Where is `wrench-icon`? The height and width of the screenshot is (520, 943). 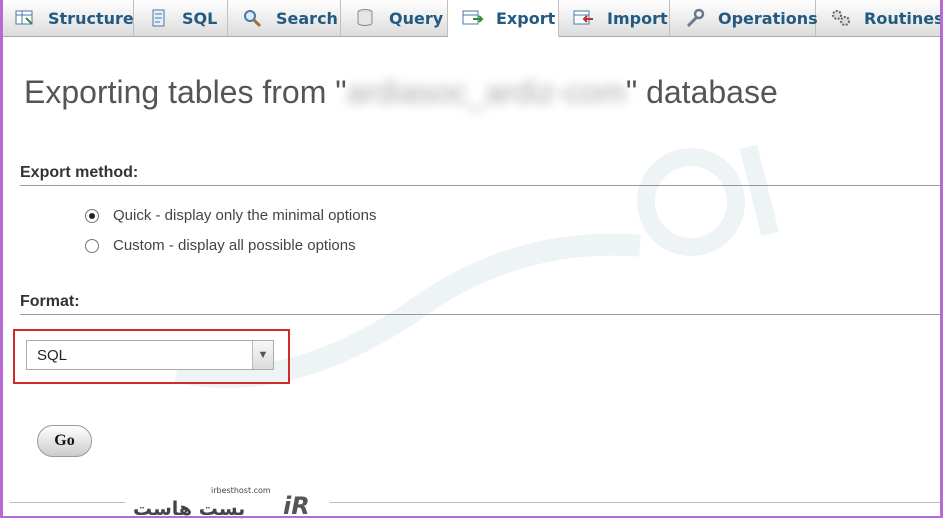
wrench-icon is located at coordinates (695, 18).